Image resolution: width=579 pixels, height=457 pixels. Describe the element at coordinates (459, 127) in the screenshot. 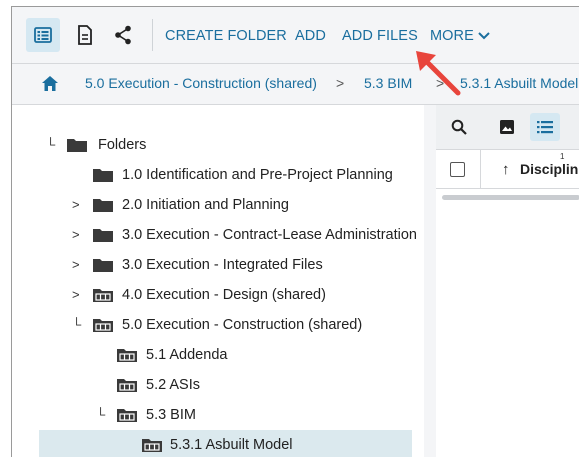

I see `search-icon` at that location.